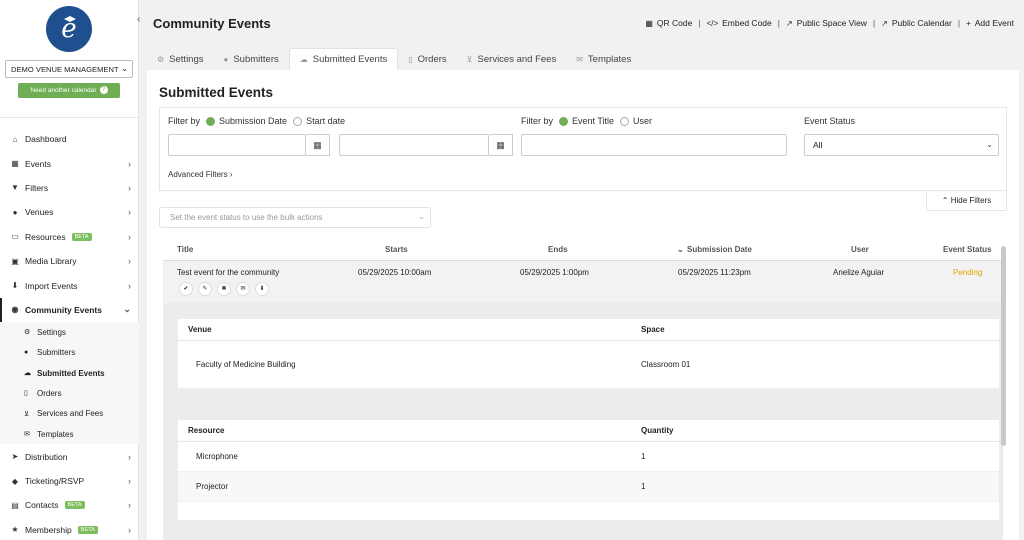 This screenshot has height=540, width=1024. I want to click on sidebar-item-resources: ▭ Resources BETA ›, so click(69, 237).